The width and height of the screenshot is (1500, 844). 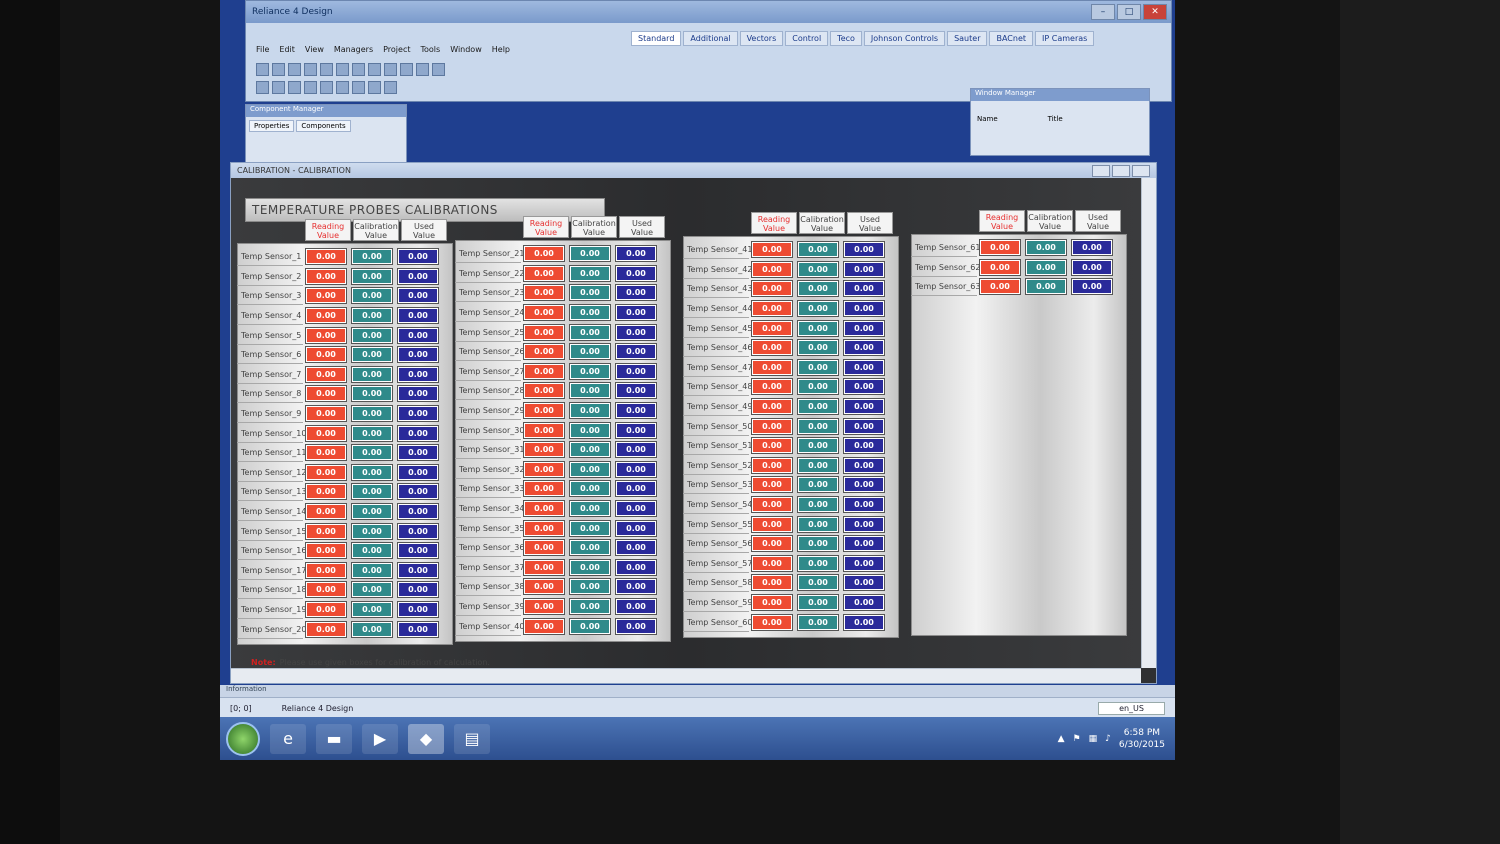 I want to click on print-icon, so click(x=310, y=69).